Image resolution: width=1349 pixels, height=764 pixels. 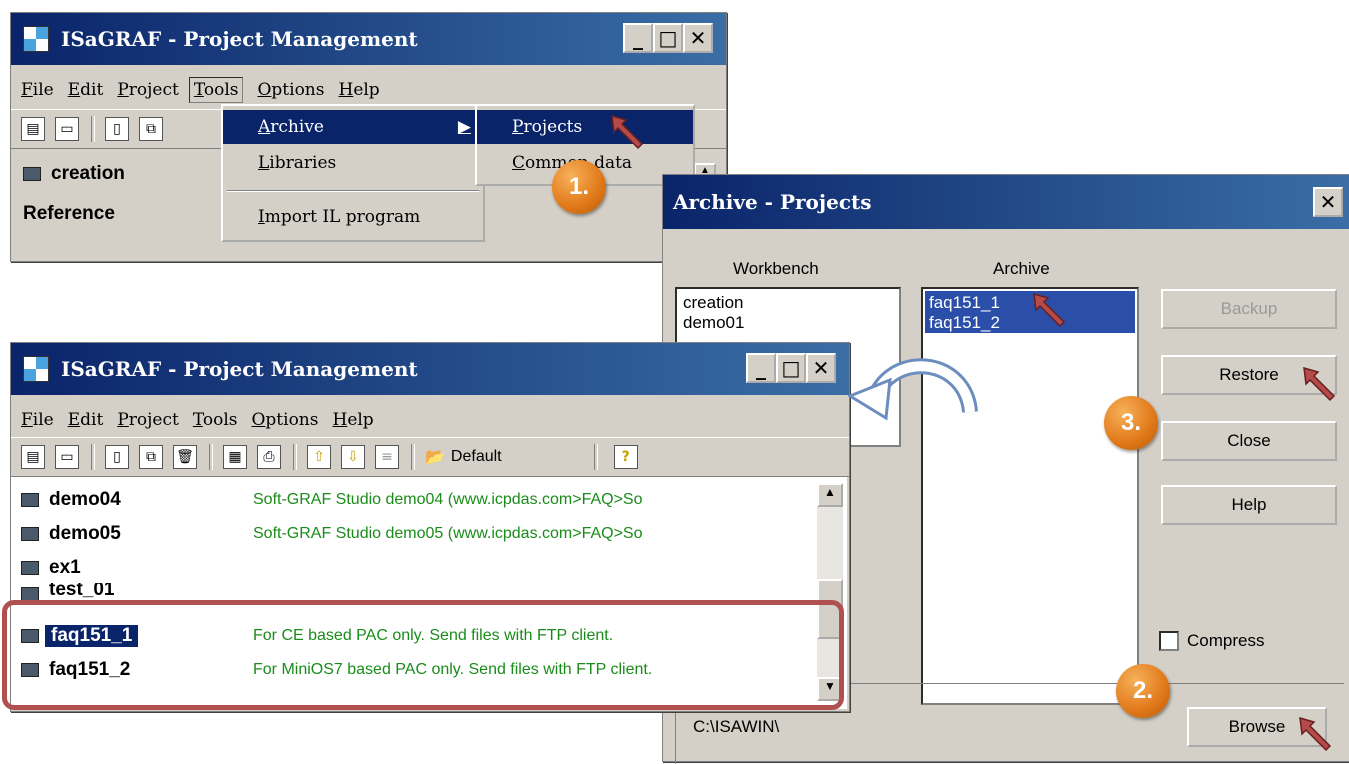 I want to click on bottom-title-bar: ISaGRAF - Project Management _ □ ✕, so click(x=430, y=369).